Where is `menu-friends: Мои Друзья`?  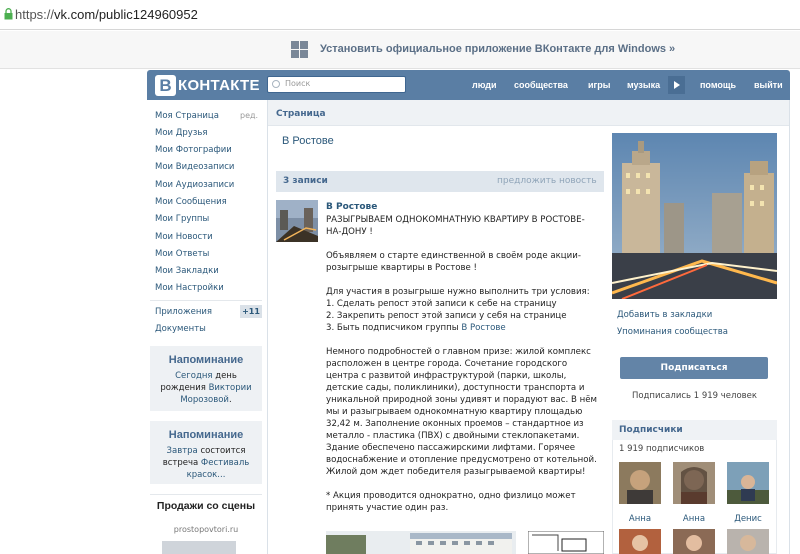 menu-friends: Мои Друзья is located at coordinates (181, 133).